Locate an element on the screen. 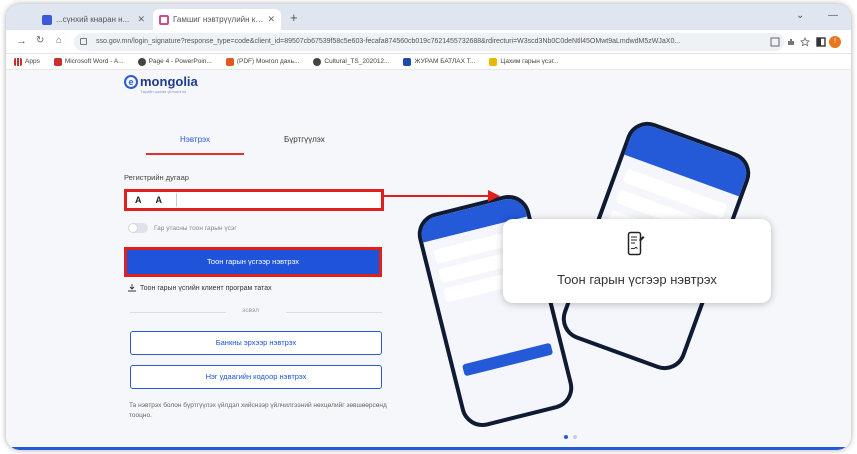  callout-card: Тоон гарын үсгээр нэвтрэх is located at coordinates (637, 261).